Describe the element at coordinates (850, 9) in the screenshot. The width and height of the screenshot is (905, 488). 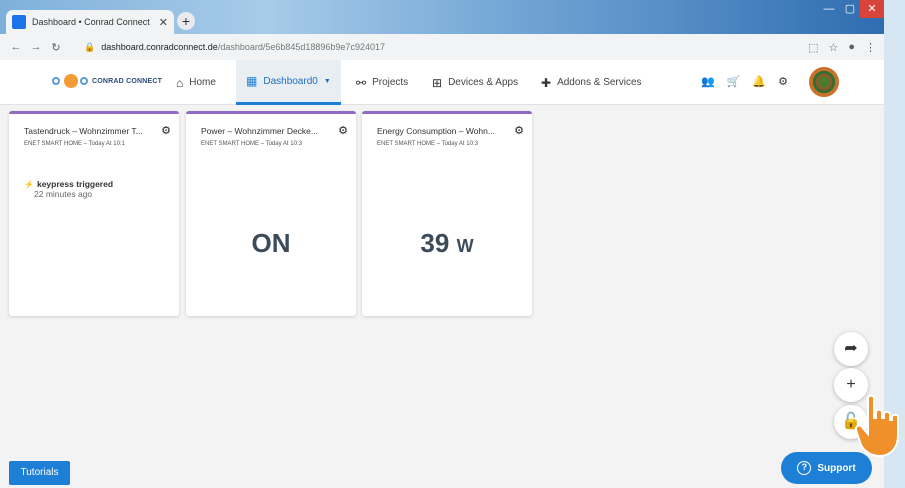
I see `maximize-button: ▢` at that location.